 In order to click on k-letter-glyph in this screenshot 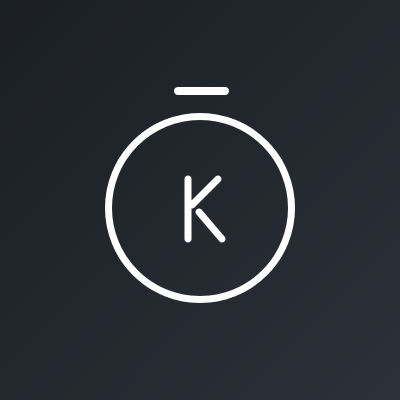, I will do `click(205, 209)`.